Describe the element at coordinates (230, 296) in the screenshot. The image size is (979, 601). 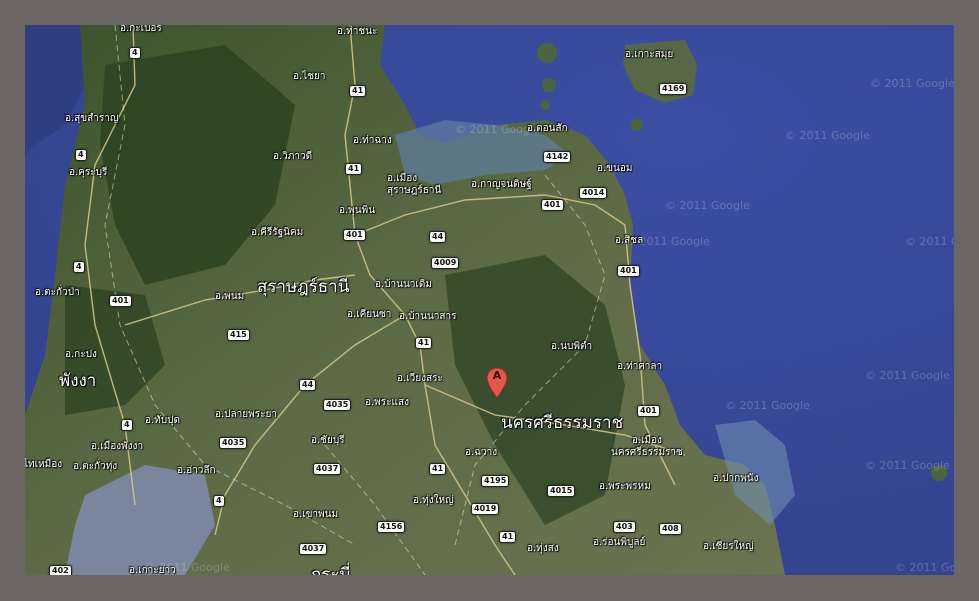
I see `place-label: อ.พนม` at that location.